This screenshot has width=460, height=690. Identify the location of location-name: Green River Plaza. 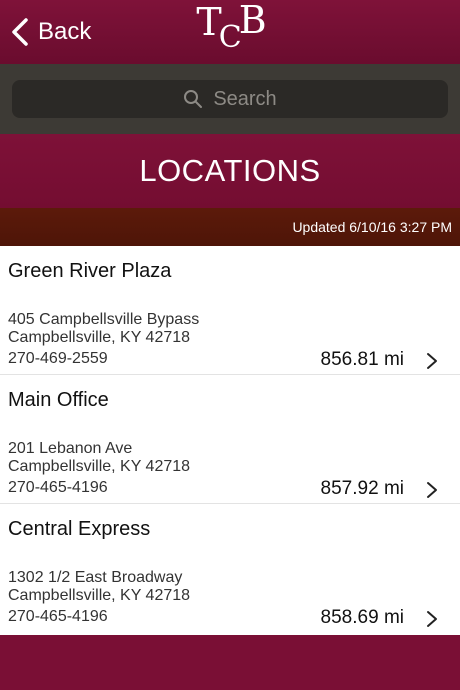
(90, 271).